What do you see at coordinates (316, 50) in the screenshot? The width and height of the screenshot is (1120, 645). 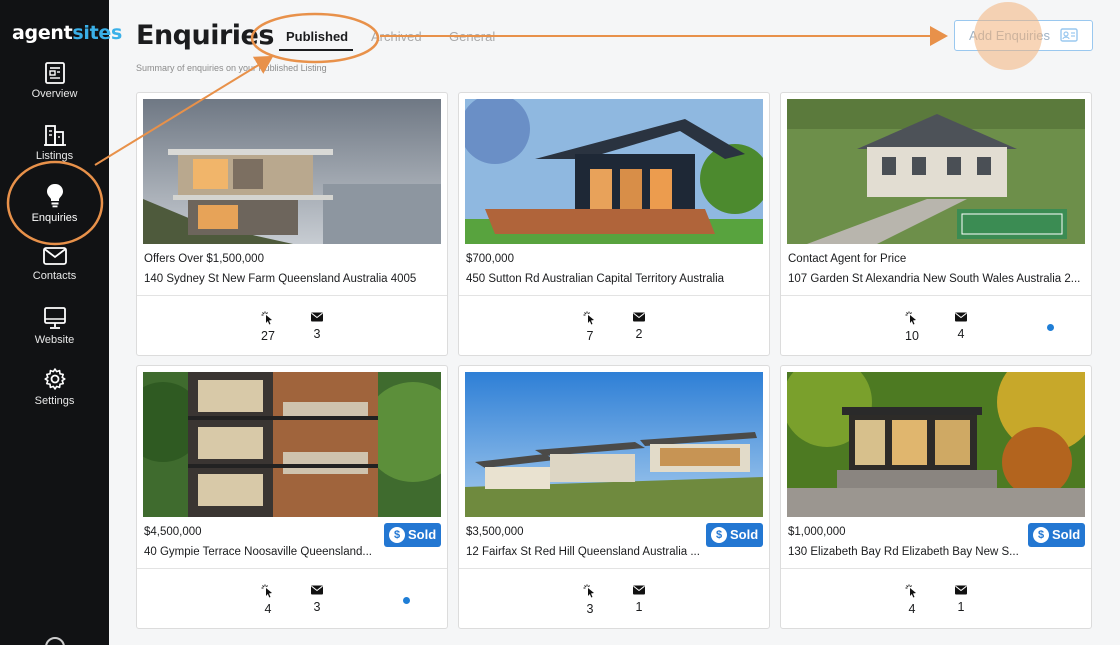 I see `active-tab-indicator` at bounding box center [316, 50].